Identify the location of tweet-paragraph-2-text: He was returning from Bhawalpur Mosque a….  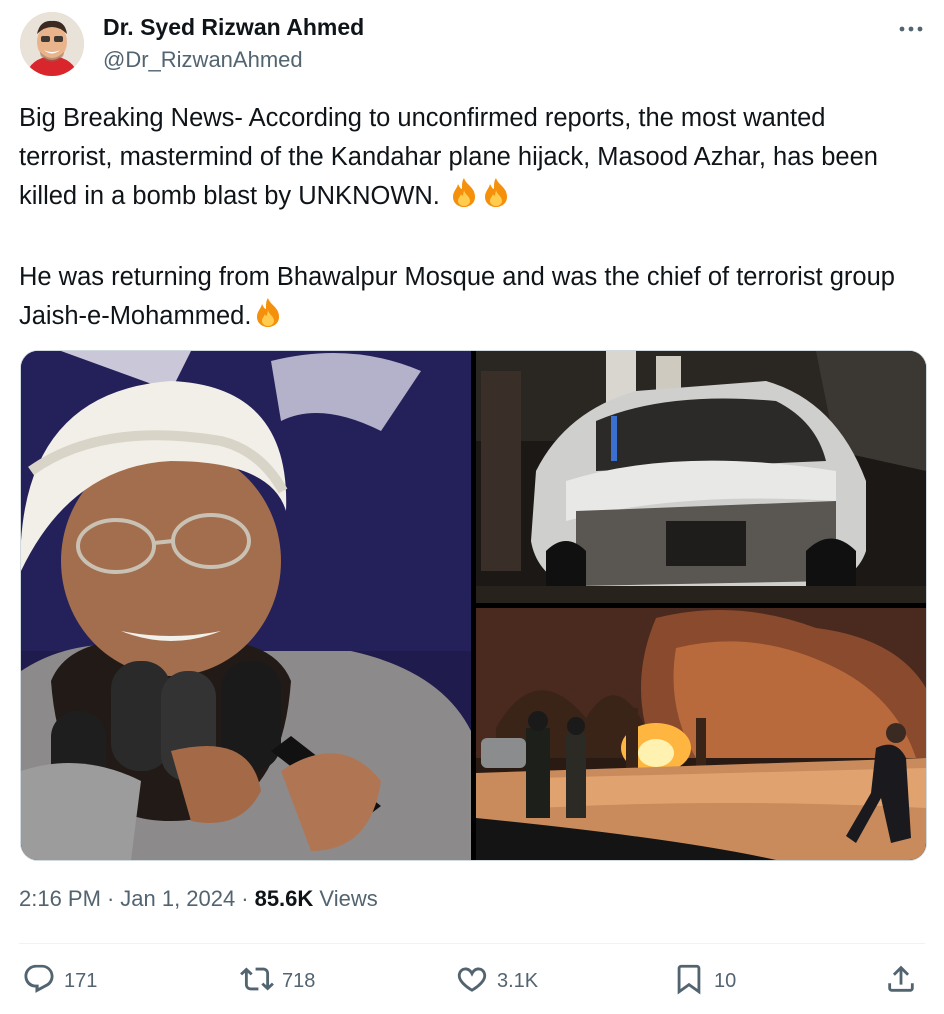
(457, 296).